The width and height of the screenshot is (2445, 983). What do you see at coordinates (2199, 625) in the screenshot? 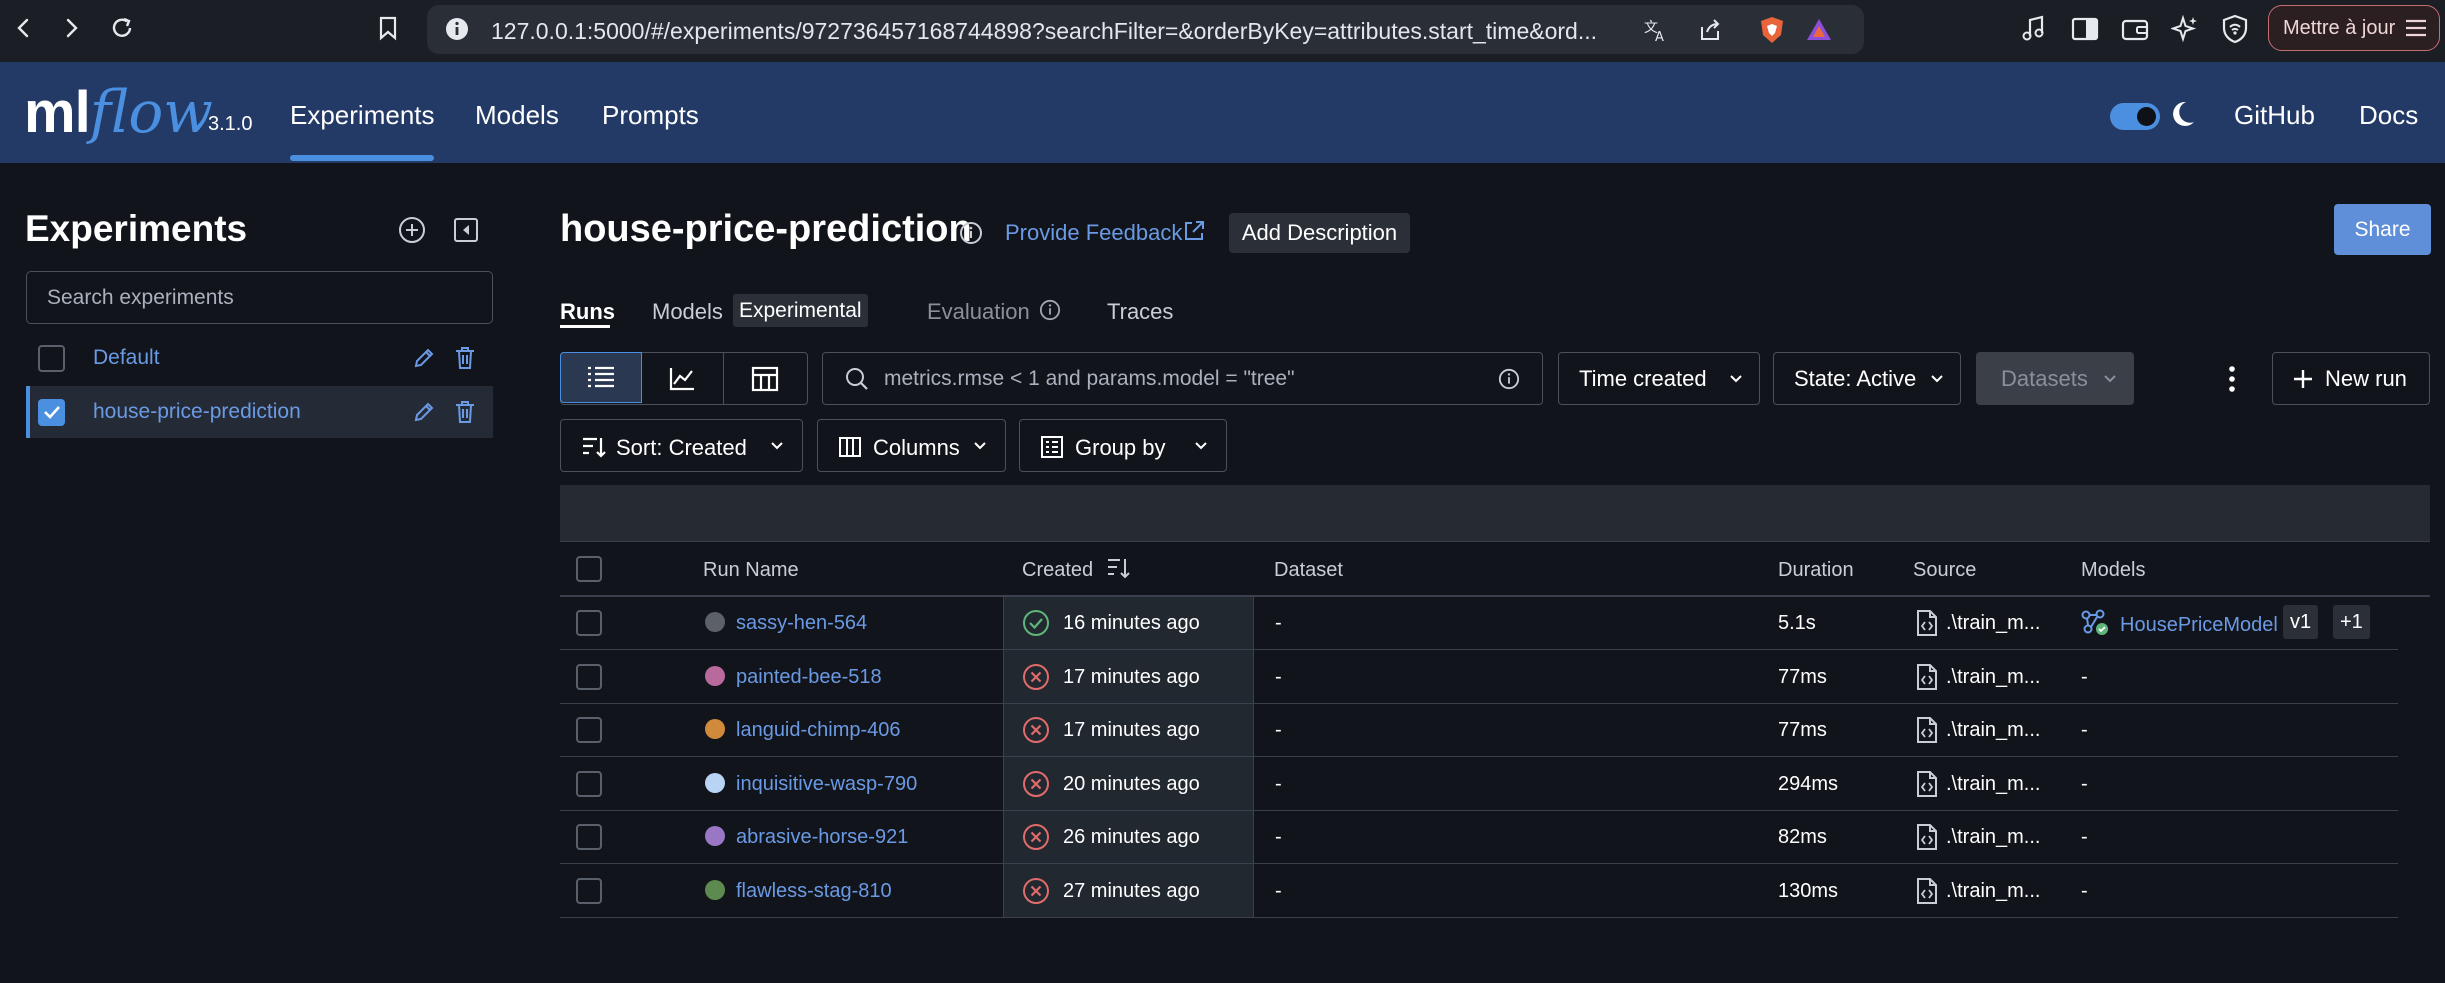
I see `model-link: HousePriceModel` at bounding box center [2199, 625].